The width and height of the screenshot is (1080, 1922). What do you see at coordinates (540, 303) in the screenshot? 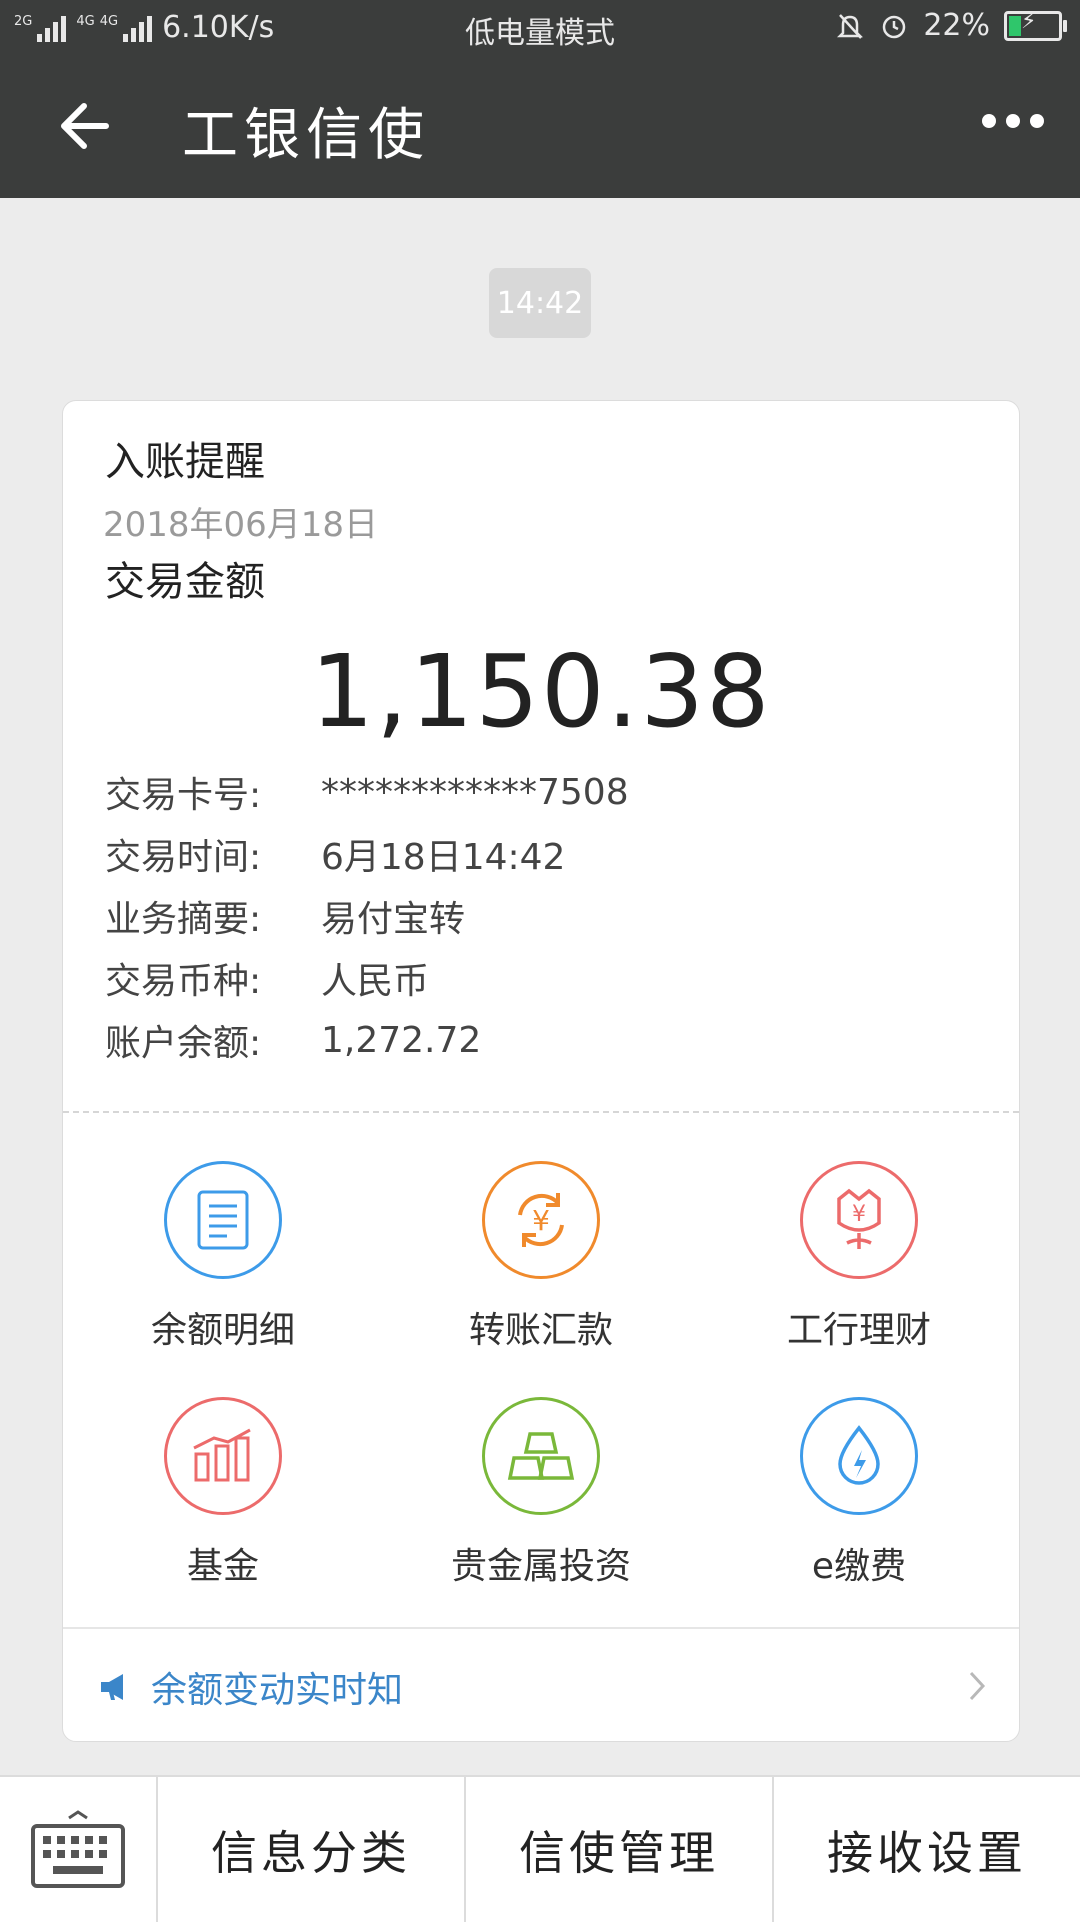
I see `message-timestamp: 14:42` at bounding box center [540, 303].